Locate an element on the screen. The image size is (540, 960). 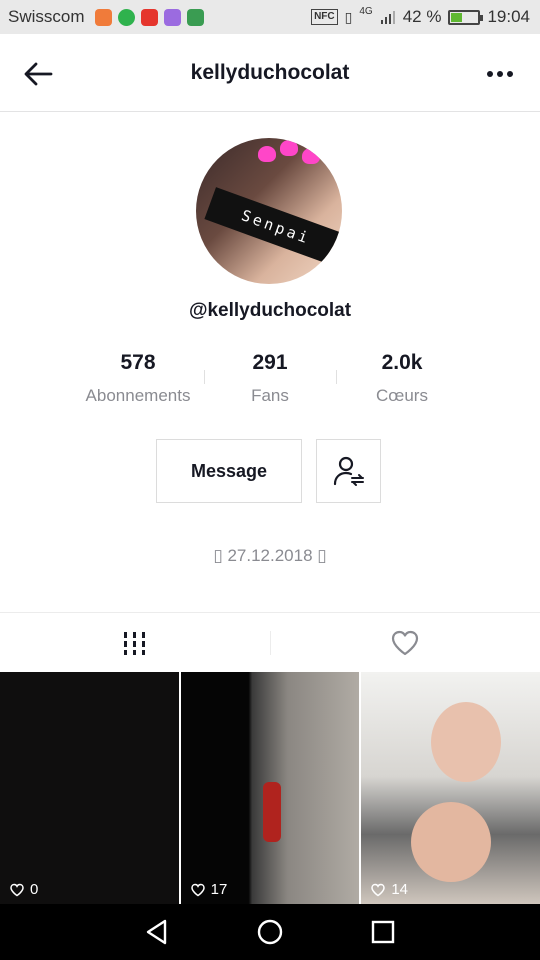
stat-label: Abonnements is located at coordinates (138, 395).